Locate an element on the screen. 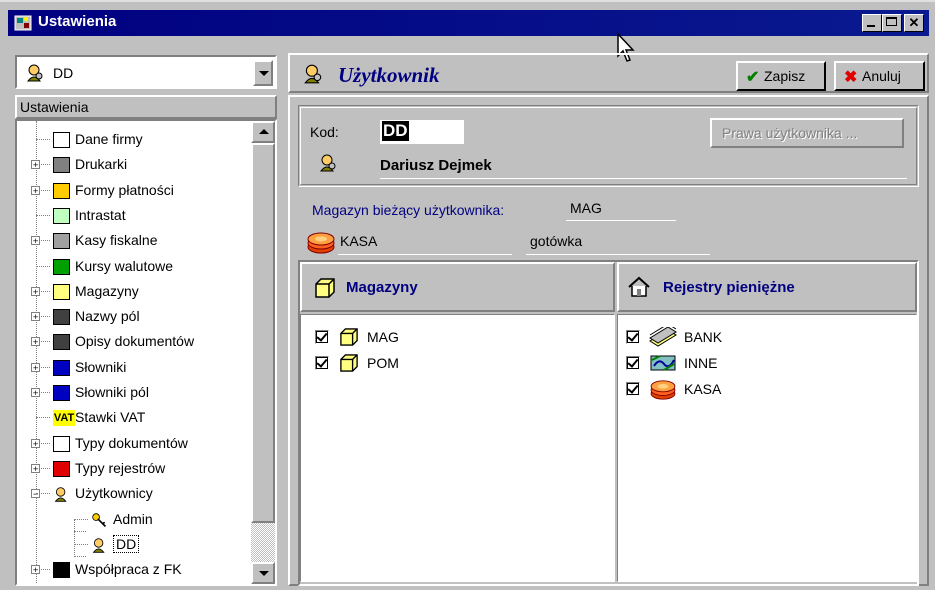 This screenshot has width=935, height=590. tree-item: Kursy walutowe is located at coordinates (137, 267).